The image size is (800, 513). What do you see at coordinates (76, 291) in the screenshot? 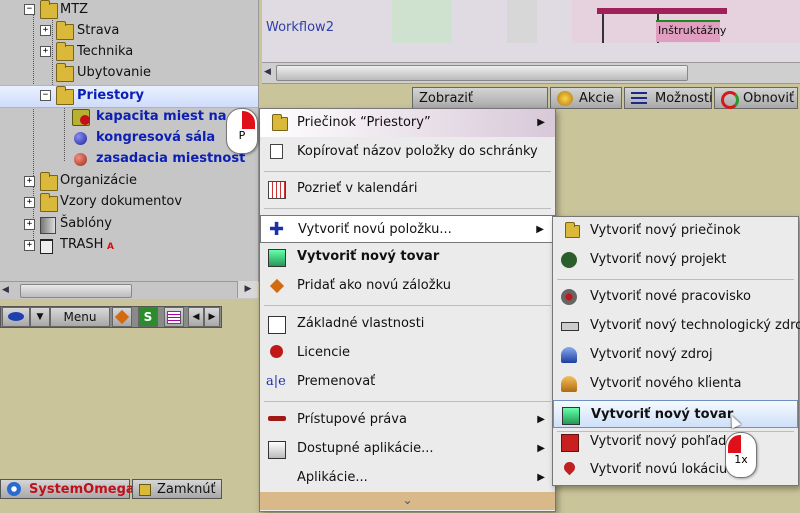
I see `tree-scroll-thumb` at bounding box center [76, 291].